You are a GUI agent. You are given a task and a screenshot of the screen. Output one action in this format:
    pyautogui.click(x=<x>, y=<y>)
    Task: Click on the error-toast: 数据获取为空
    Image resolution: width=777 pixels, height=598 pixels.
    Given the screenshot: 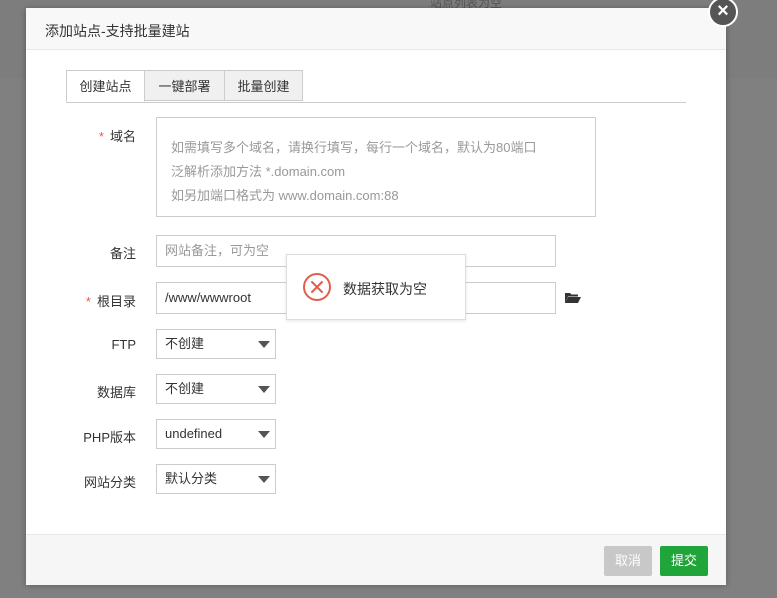 What is the action you would take?
    pyautogui.click(x=376, y=287)
    